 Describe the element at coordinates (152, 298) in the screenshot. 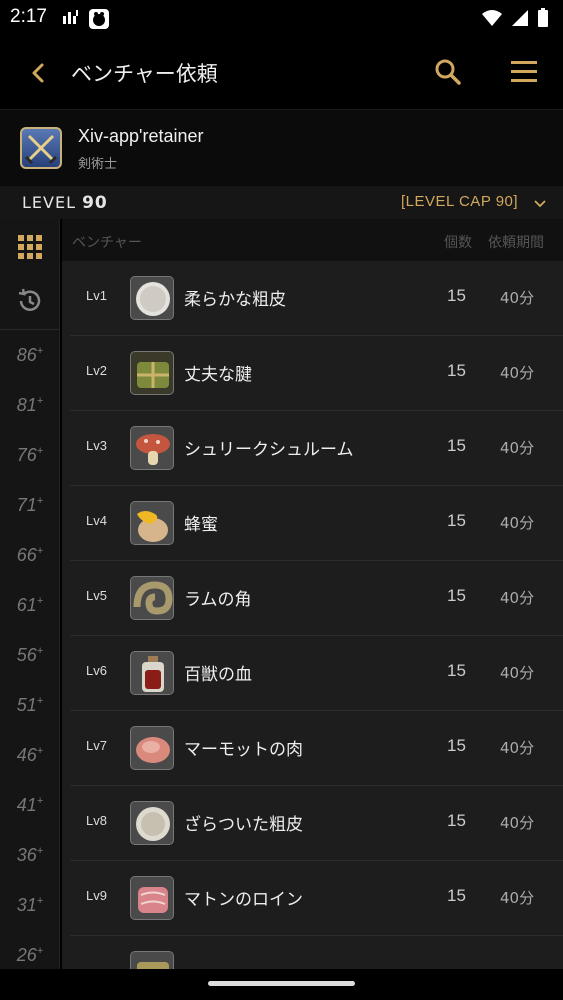

I see `soft-hide-icon` at that location.